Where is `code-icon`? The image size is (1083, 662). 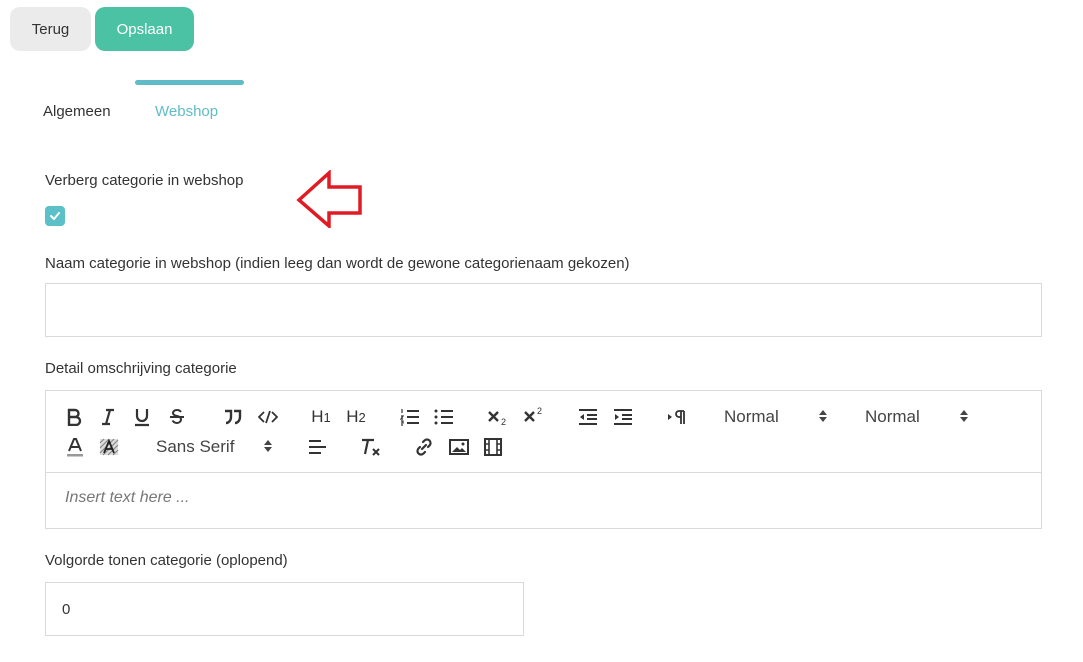
code-icon is located at coordinates (268, 417).